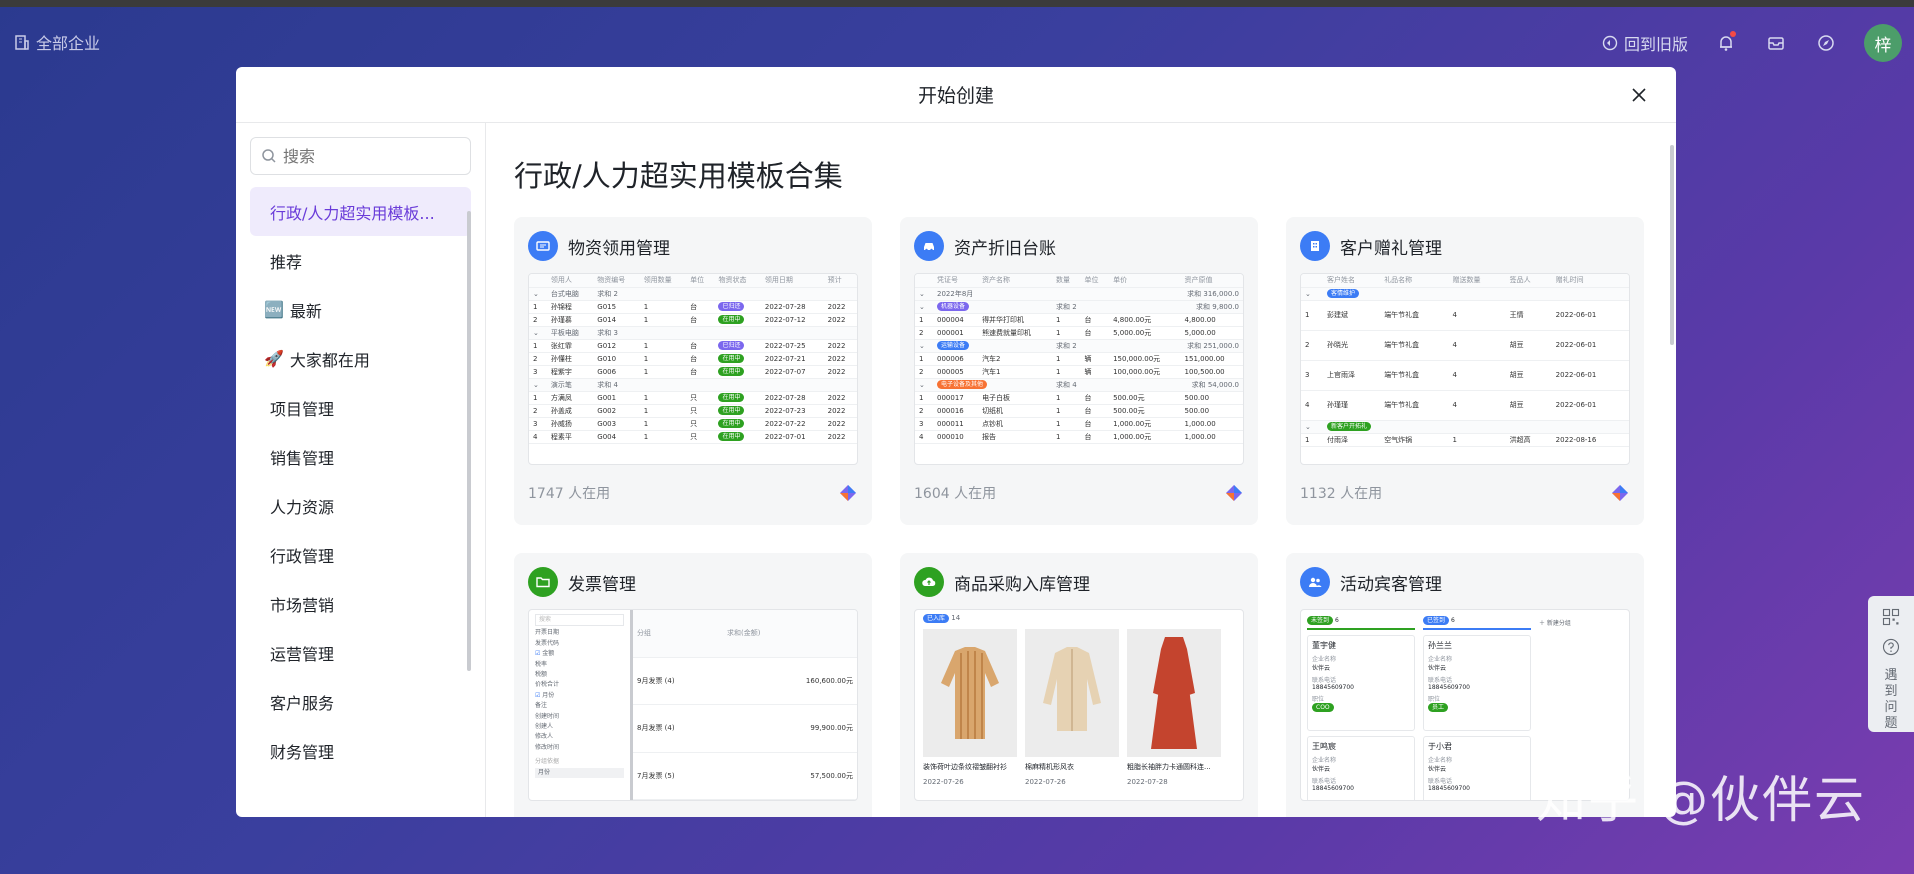 This screenshot has height=874, width=1914. I want to click on category-tag: 机器设备, so click(953, 306).